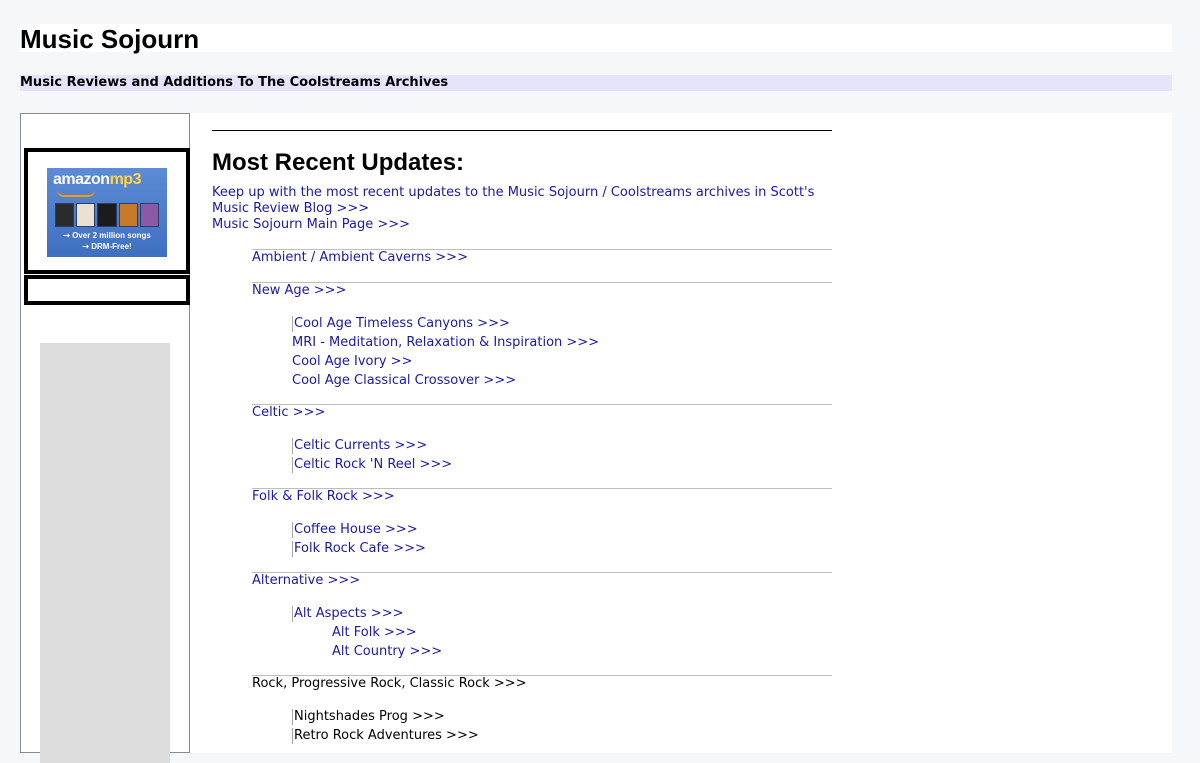 This screenshot has width=1200, height=763. I want to click on subcategory-folk-rock-cafe: Folk Rock Cafe >>>, so click(359, 549).